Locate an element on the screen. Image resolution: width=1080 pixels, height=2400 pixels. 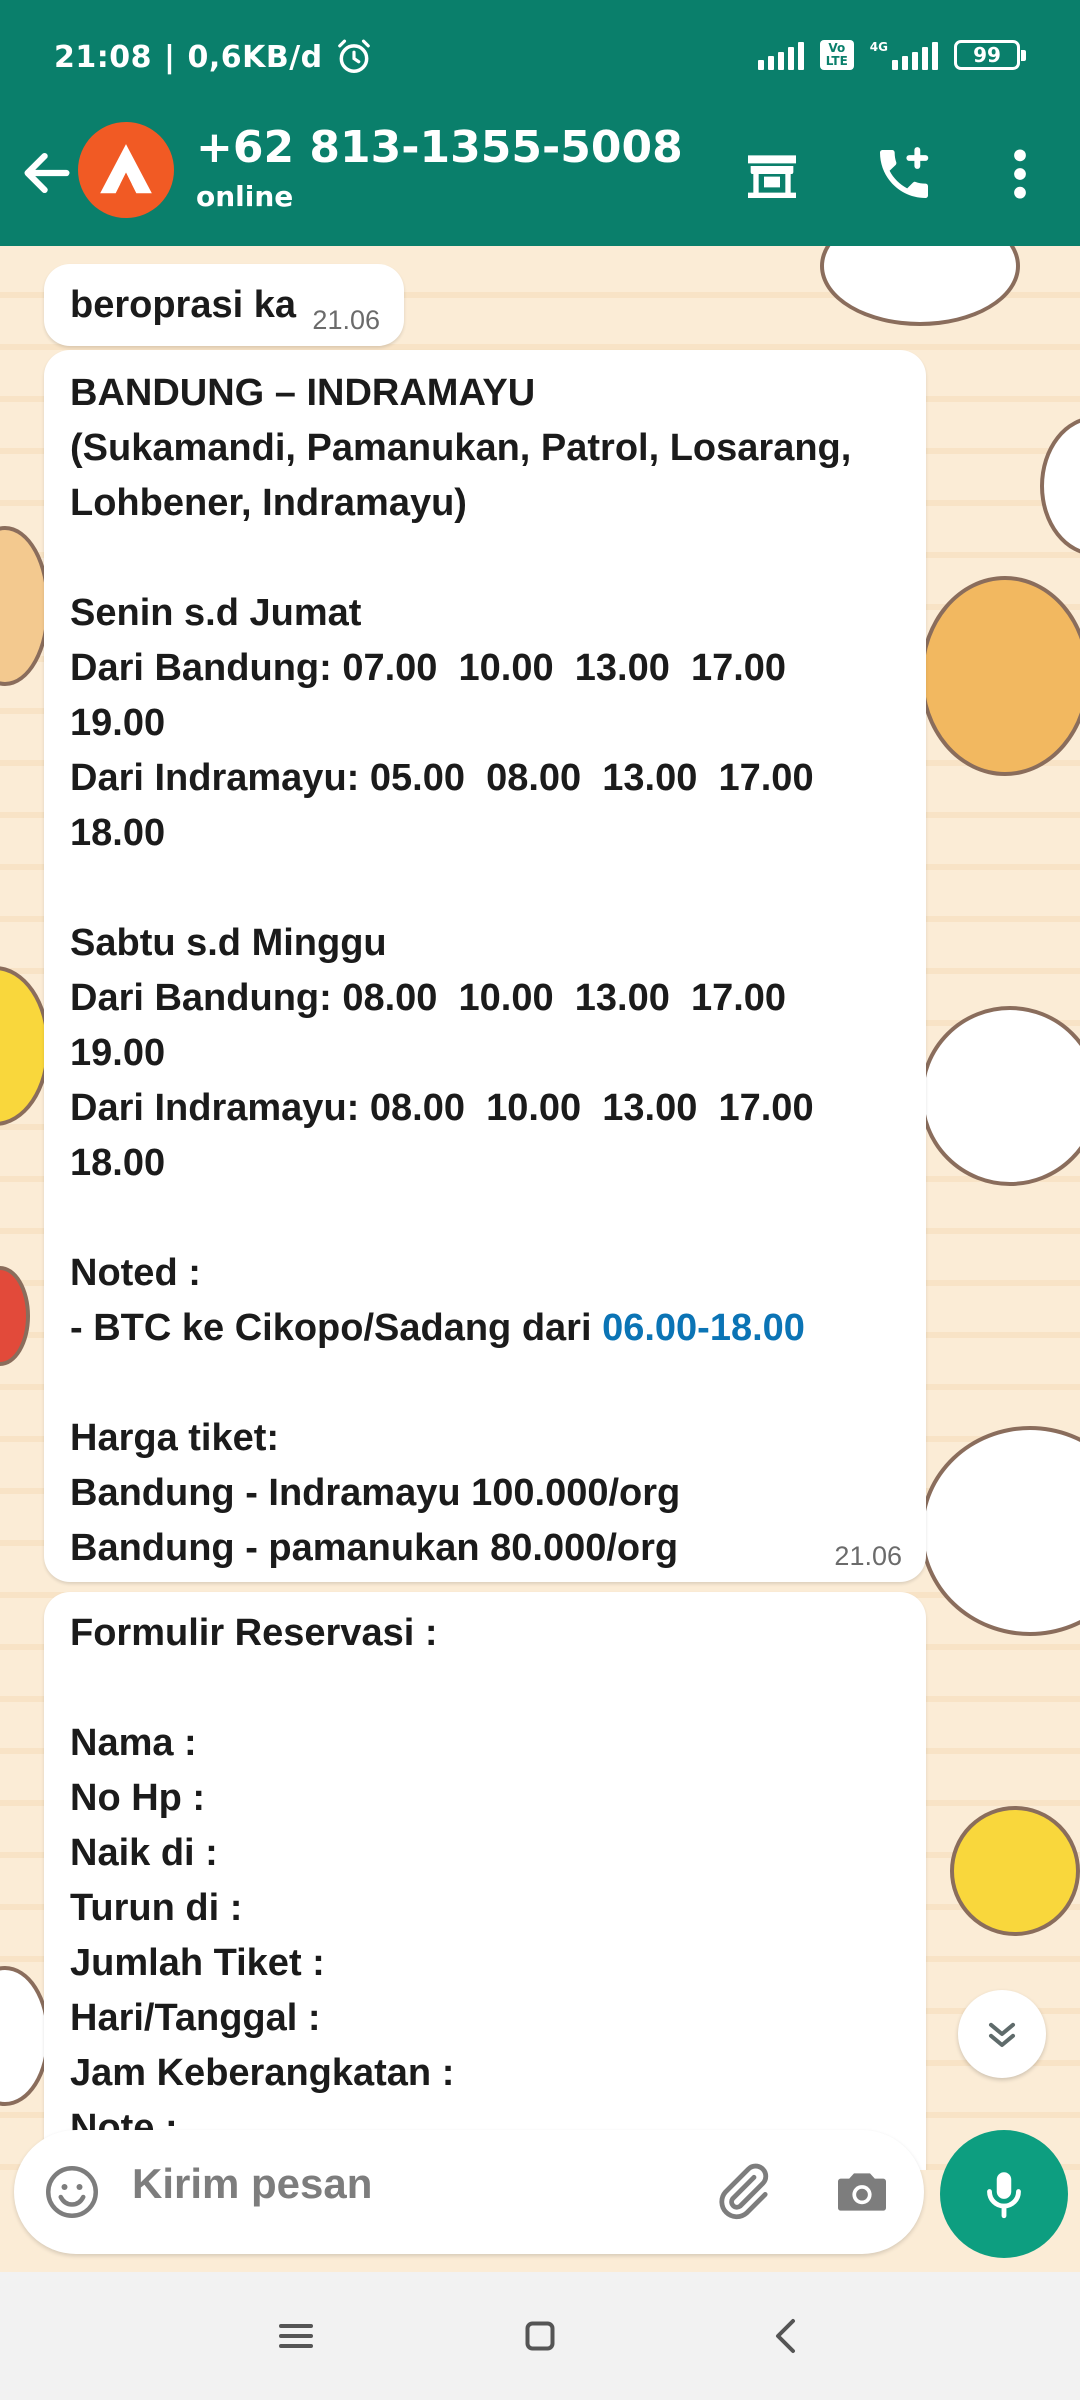
volte-badge: Vo LTE is located at coordinates (836, 55).